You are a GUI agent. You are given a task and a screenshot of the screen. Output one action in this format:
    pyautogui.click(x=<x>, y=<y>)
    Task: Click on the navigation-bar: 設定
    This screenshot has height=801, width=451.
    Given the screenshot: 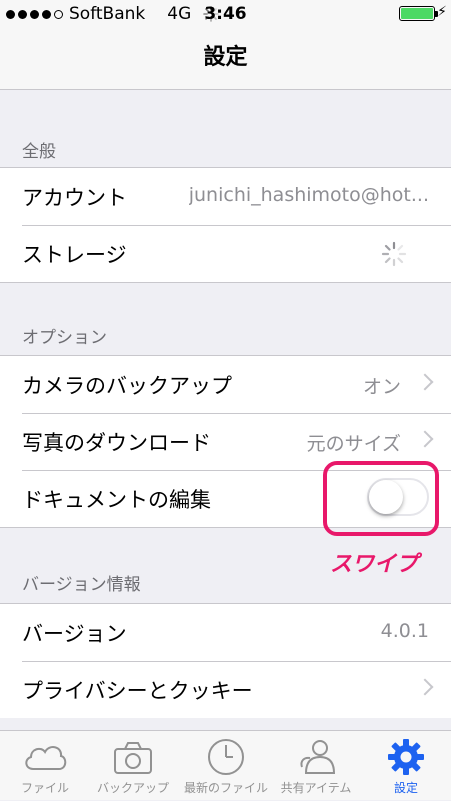 What is the action you would take?
    pyautogui.click(x=225, y=59)
    